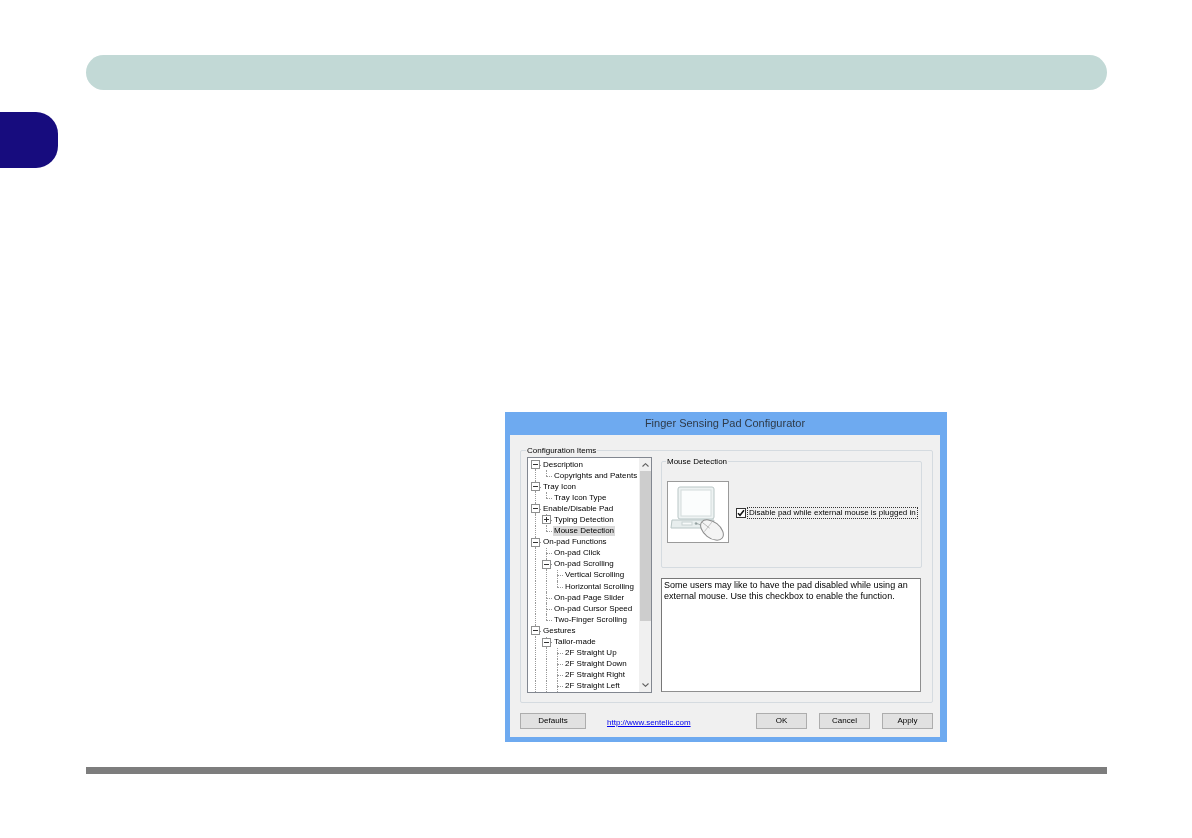 This screenshot has width=1192, height=838. Describe the element at coordinates (559, 630) in the screenshot. I see `tree-item: Gestures` at that location.